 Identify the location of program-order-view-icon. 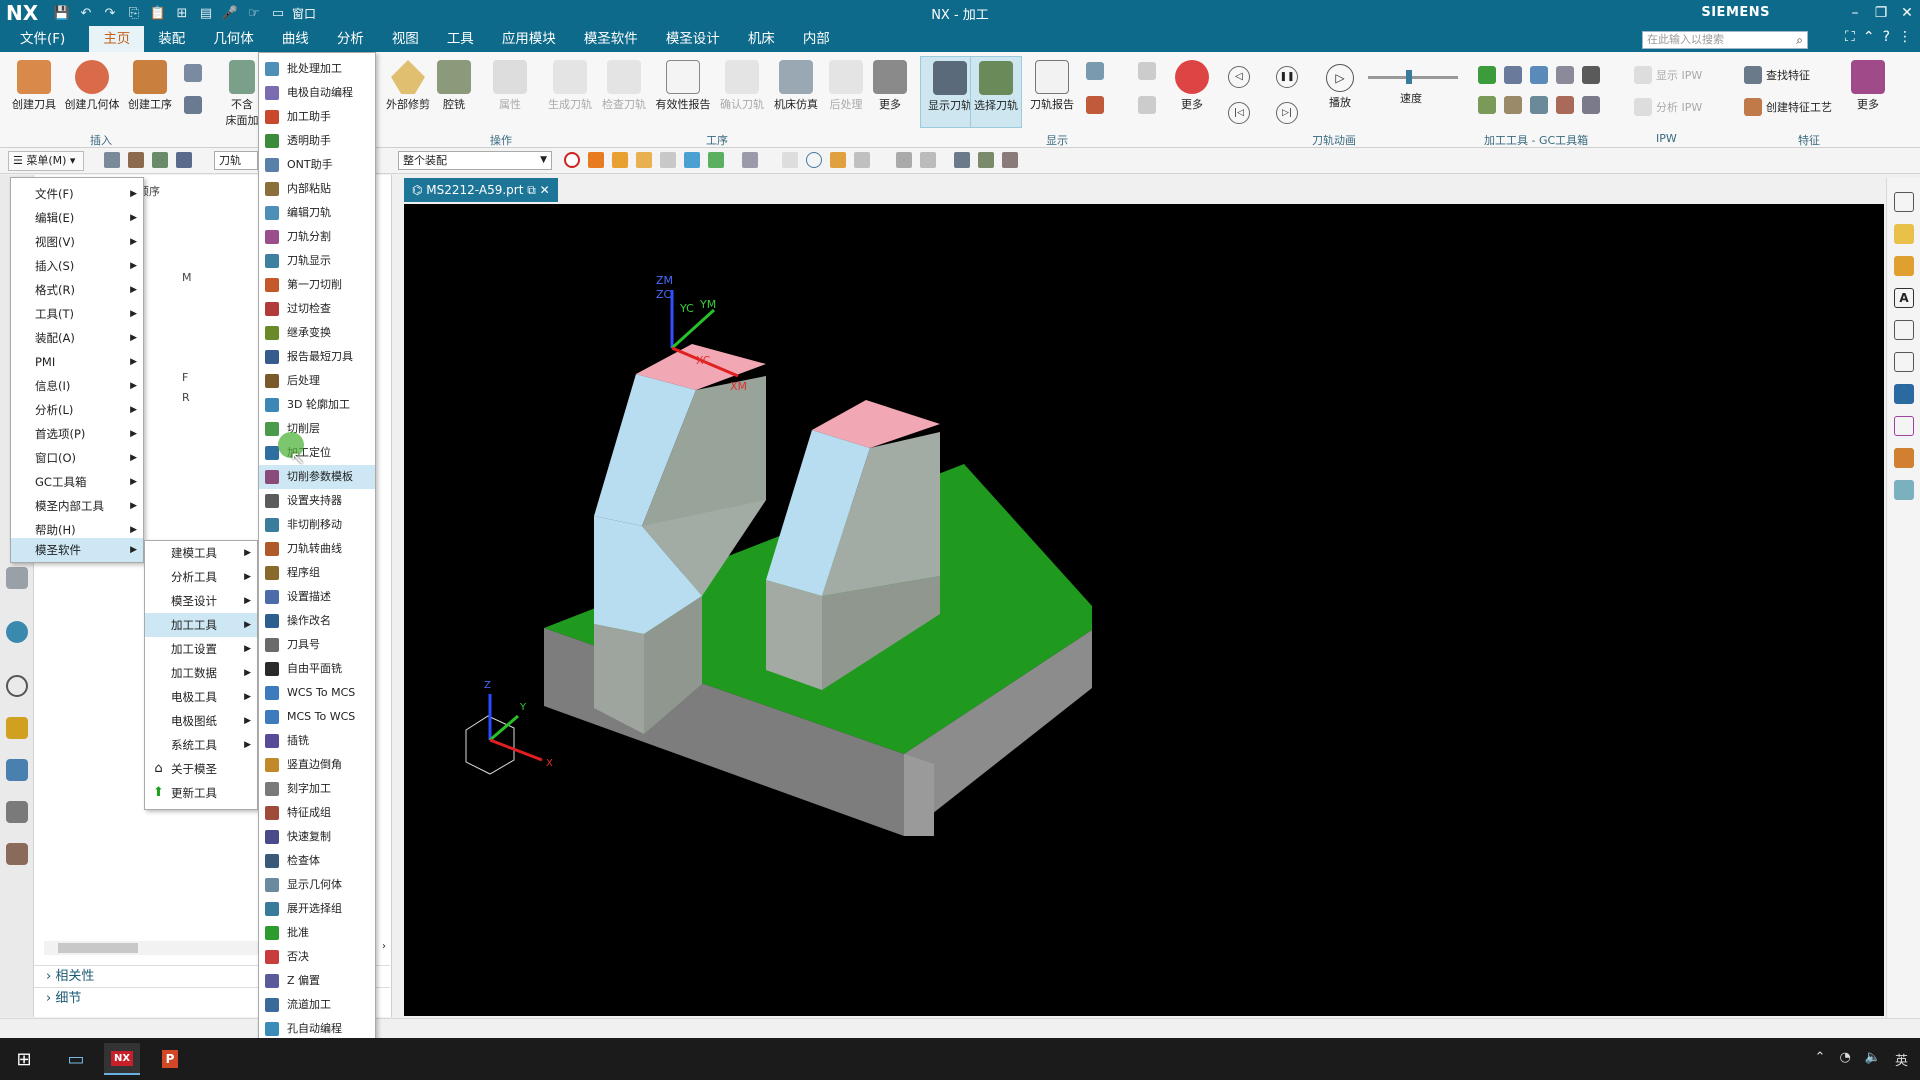
(112, 160).